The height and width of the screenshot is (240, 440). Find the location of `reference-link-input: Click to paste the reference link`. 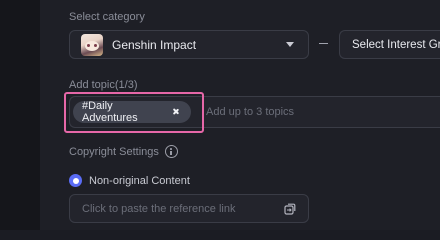

reference-link-input: Click to paste the reference link is located at coordinates (189, 208).